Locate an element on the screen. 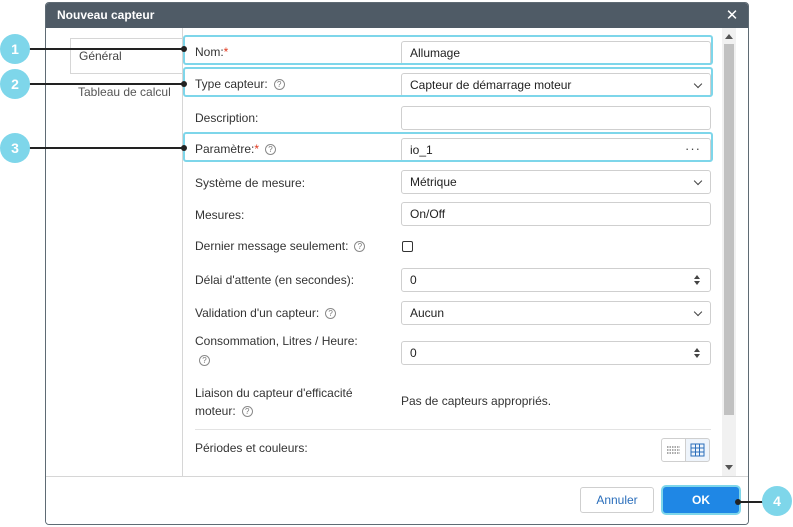  list-view-button is located at coordinates (673, 450).